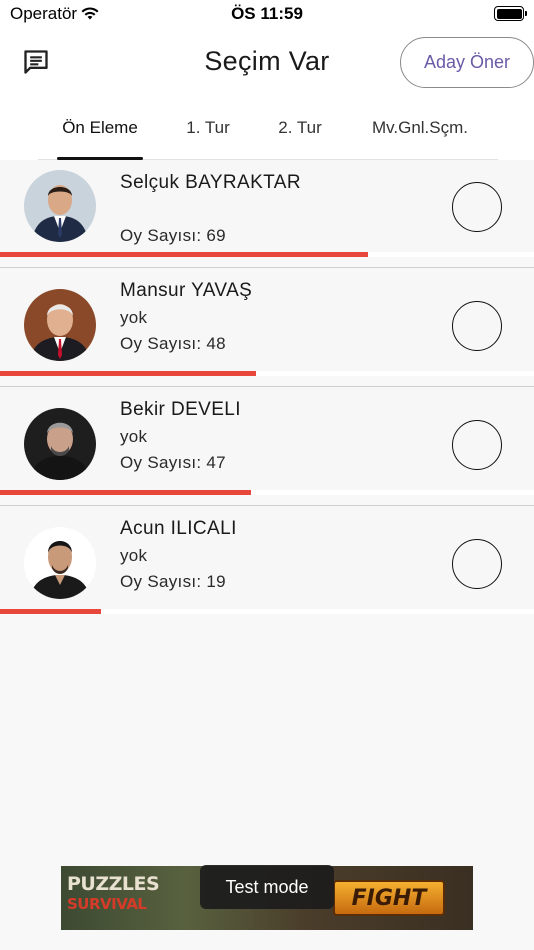 The height and width of the screenshot is (950, 534). I want to click on vote-count: Oy Sayısı: 48, so click(173, 343).